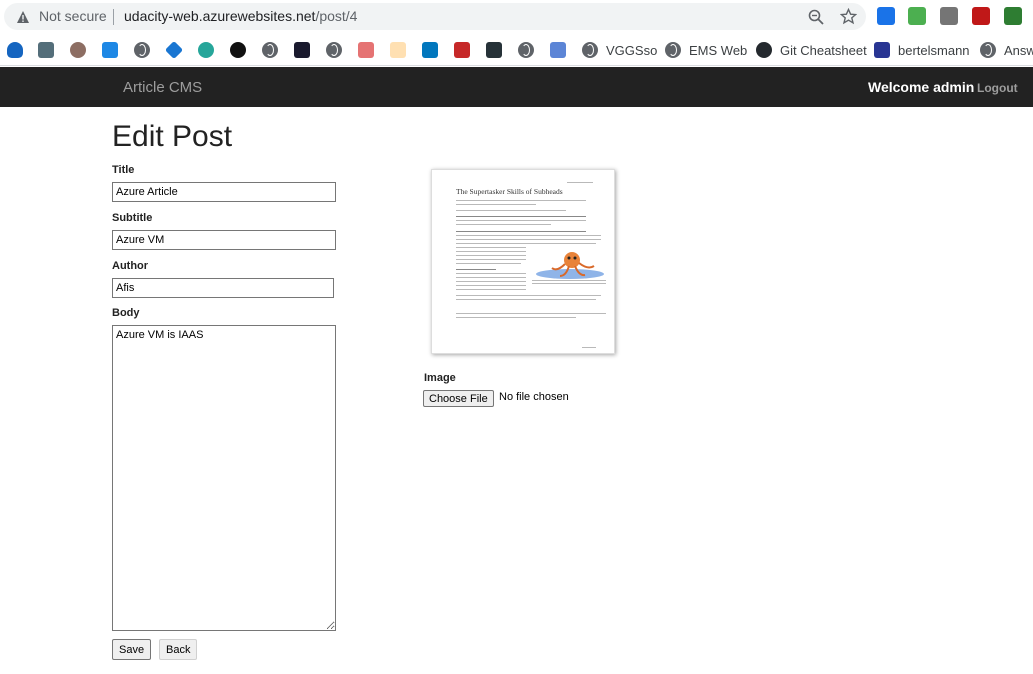 This screenshot has width=1033, height=674. What do you see at coordinates (224, 192) in the screenshot?
I see `title-input` at bounding box center [224, 192].